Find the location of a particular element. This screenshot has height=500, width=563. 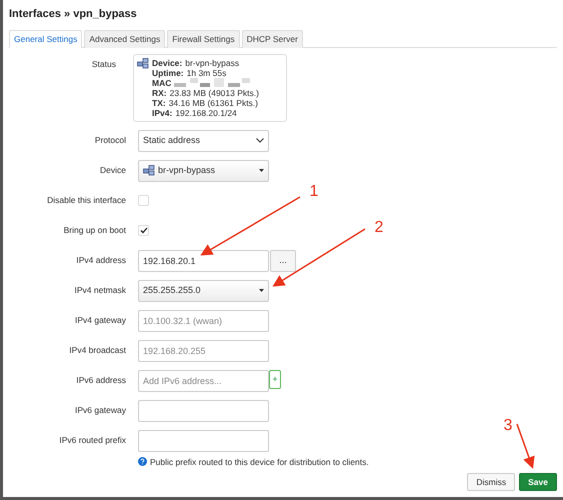

device-select: br-vpn-bypass is located at coordinates (203, 171).